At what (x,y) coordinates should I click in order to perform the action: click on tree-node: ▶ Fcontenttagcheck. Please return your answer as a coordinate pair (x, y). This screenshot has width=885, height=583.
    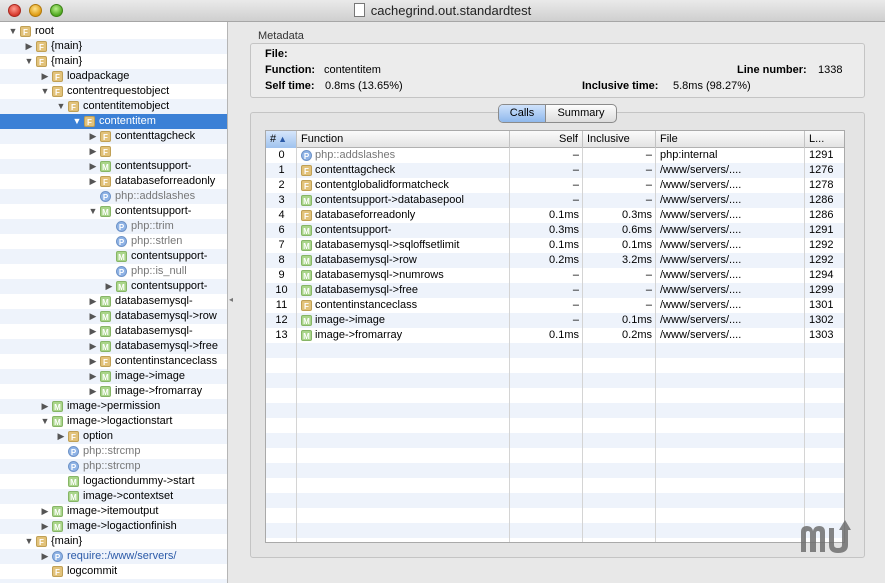
    Looking at the image, I should click on (113, 136).